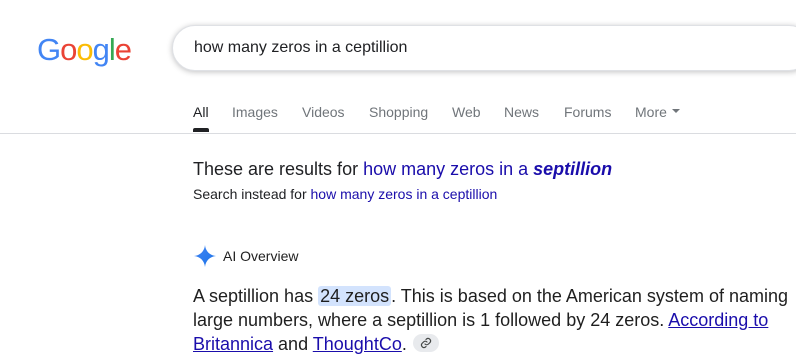  I want to click on ai-overview-title: AI Overview, so click(261, 256).